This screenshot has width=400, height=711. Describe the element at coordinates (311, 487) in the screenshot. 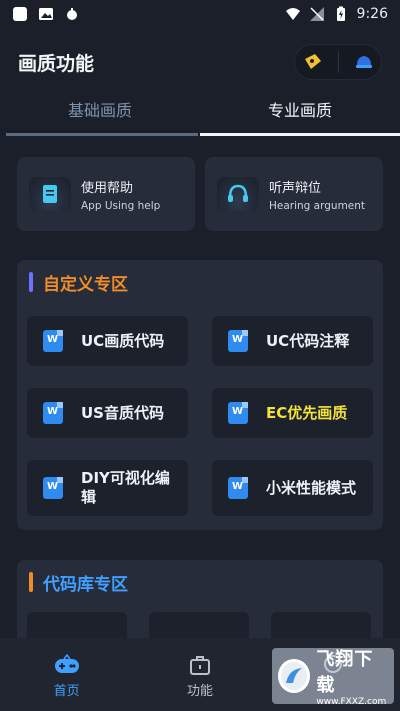

I see `code-item-label: 小米性能模式` at that location.